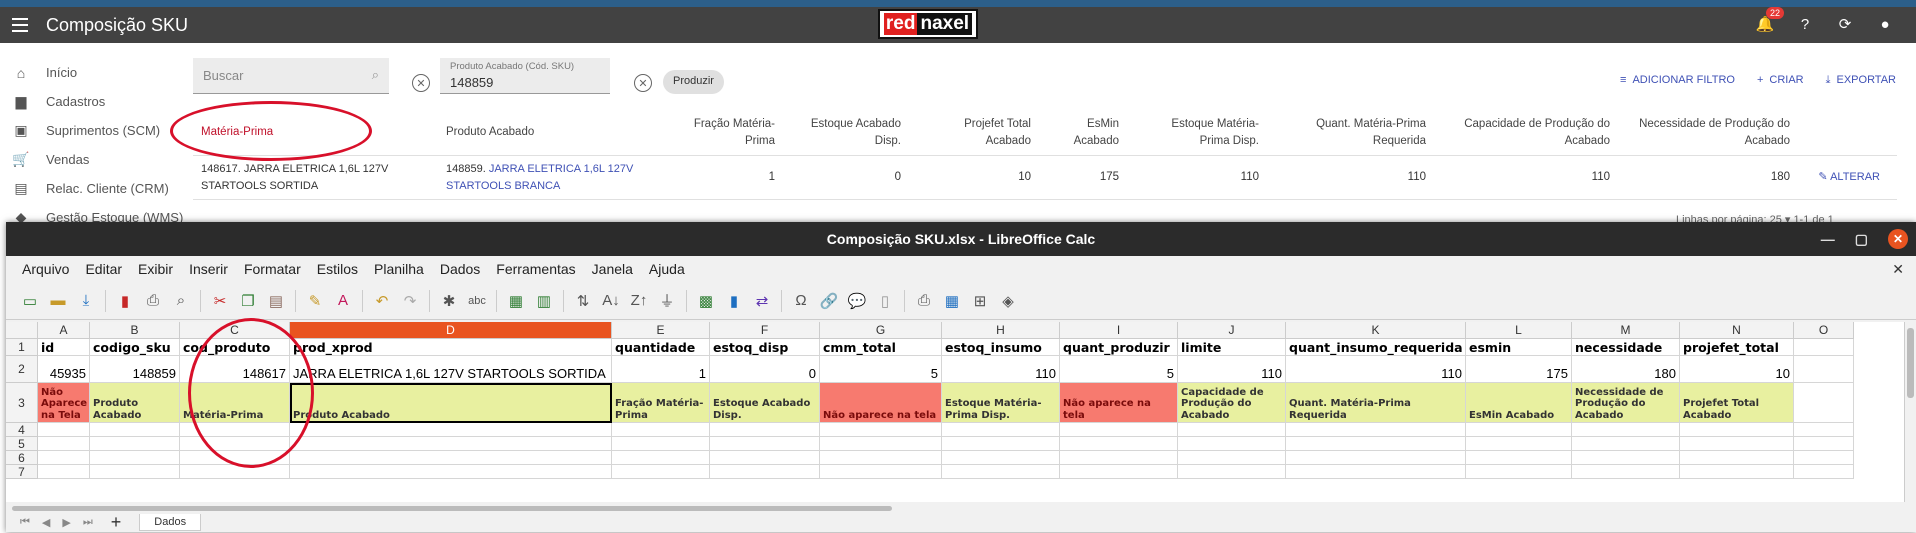 The height and width of the screenshot is (533, 1916). I want to click on cell-o7, so click(1824, 472).